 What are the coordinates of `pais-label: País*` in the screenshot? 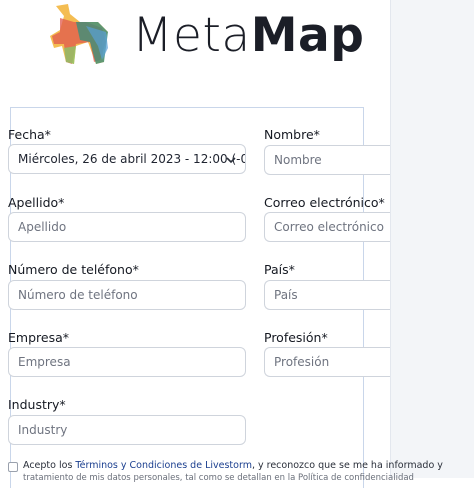 It's located at (279, 269).